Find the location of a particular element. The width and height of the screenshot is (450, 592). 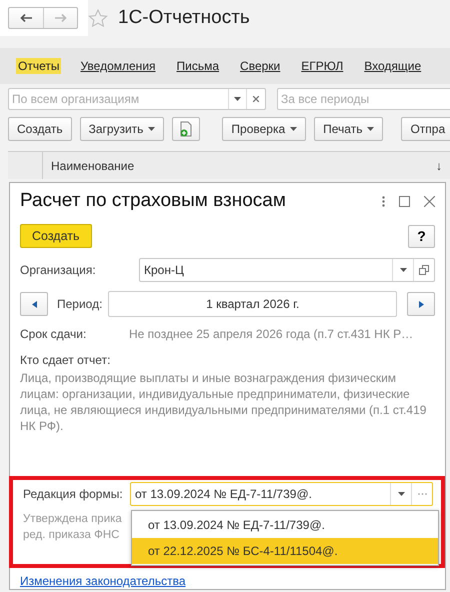

menu-button: Печать is located at coordinates (349, 129).